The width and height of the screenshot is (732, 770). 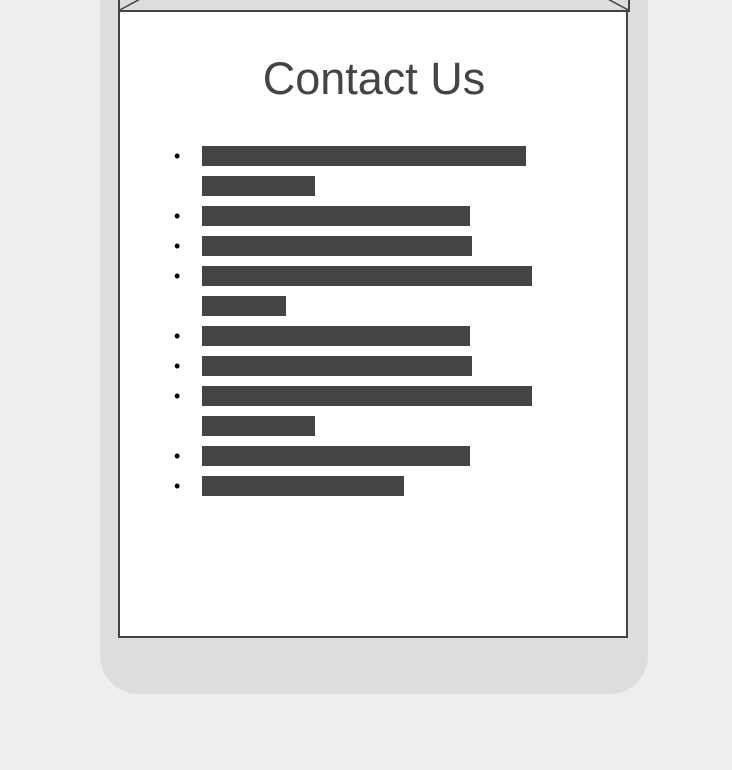 I want to click on image-placeholder-graphic, so click(x=374, y=6).